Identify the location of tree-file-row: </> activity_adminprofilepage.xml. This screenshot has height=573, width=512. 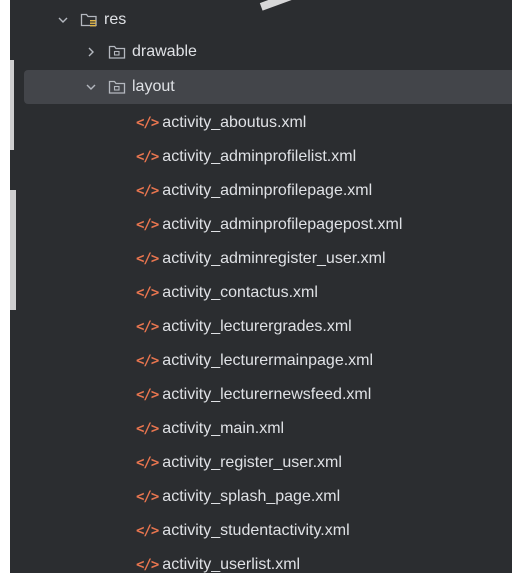
(261, 191).